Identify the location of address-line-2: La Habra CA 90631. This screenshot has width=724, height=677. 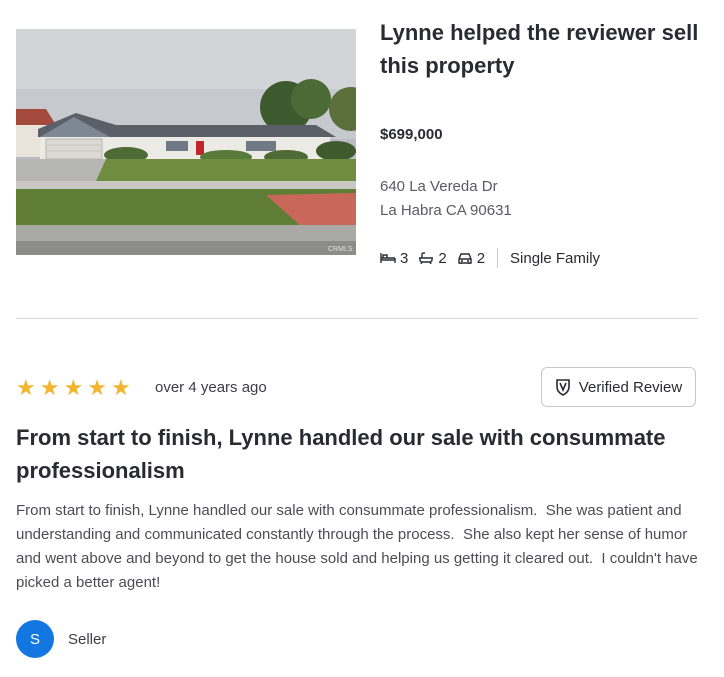
(446, 210).